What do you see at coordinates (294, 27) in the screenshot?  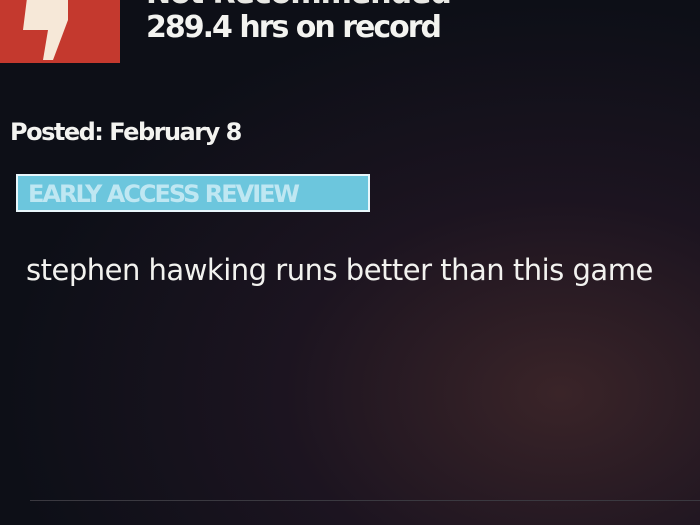 I see `hours-on-record: 289.4 hrs on record` at bounding box center [294, 27].